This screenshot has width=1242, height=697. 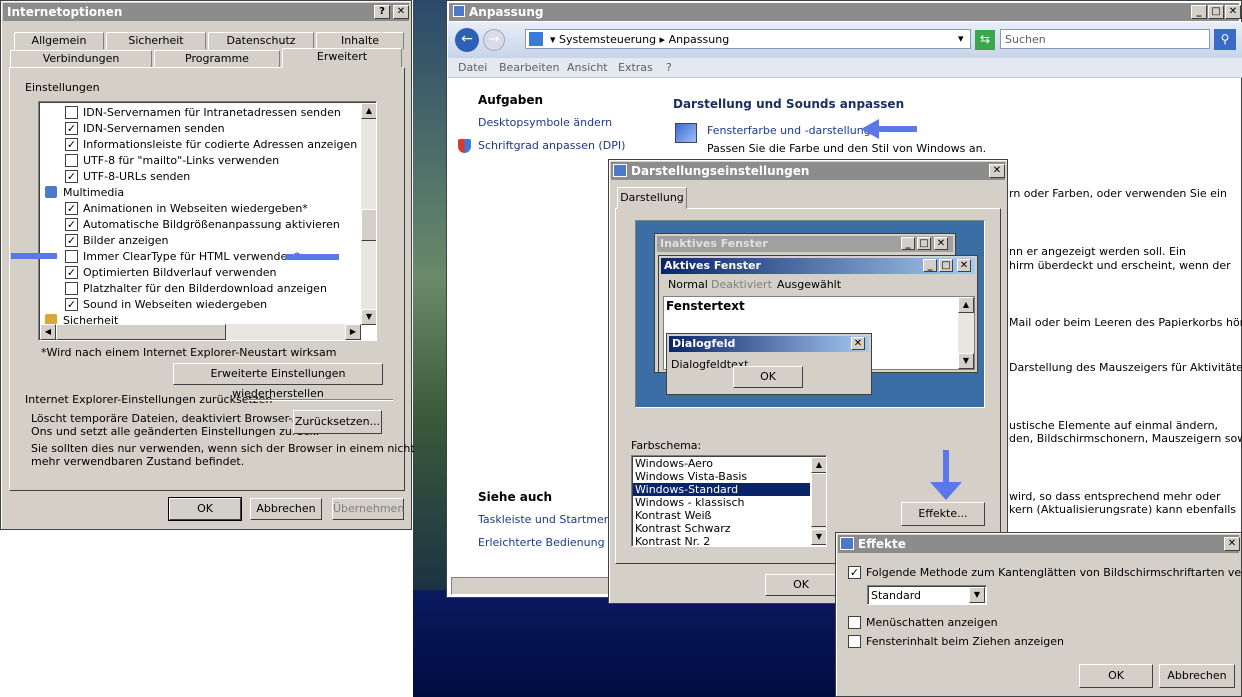 What do you see at coordinates (548, 519) in the screenshot?
I see `see-taskbar: Taskleiste und Startmenü` at bounding box center [548, 519].